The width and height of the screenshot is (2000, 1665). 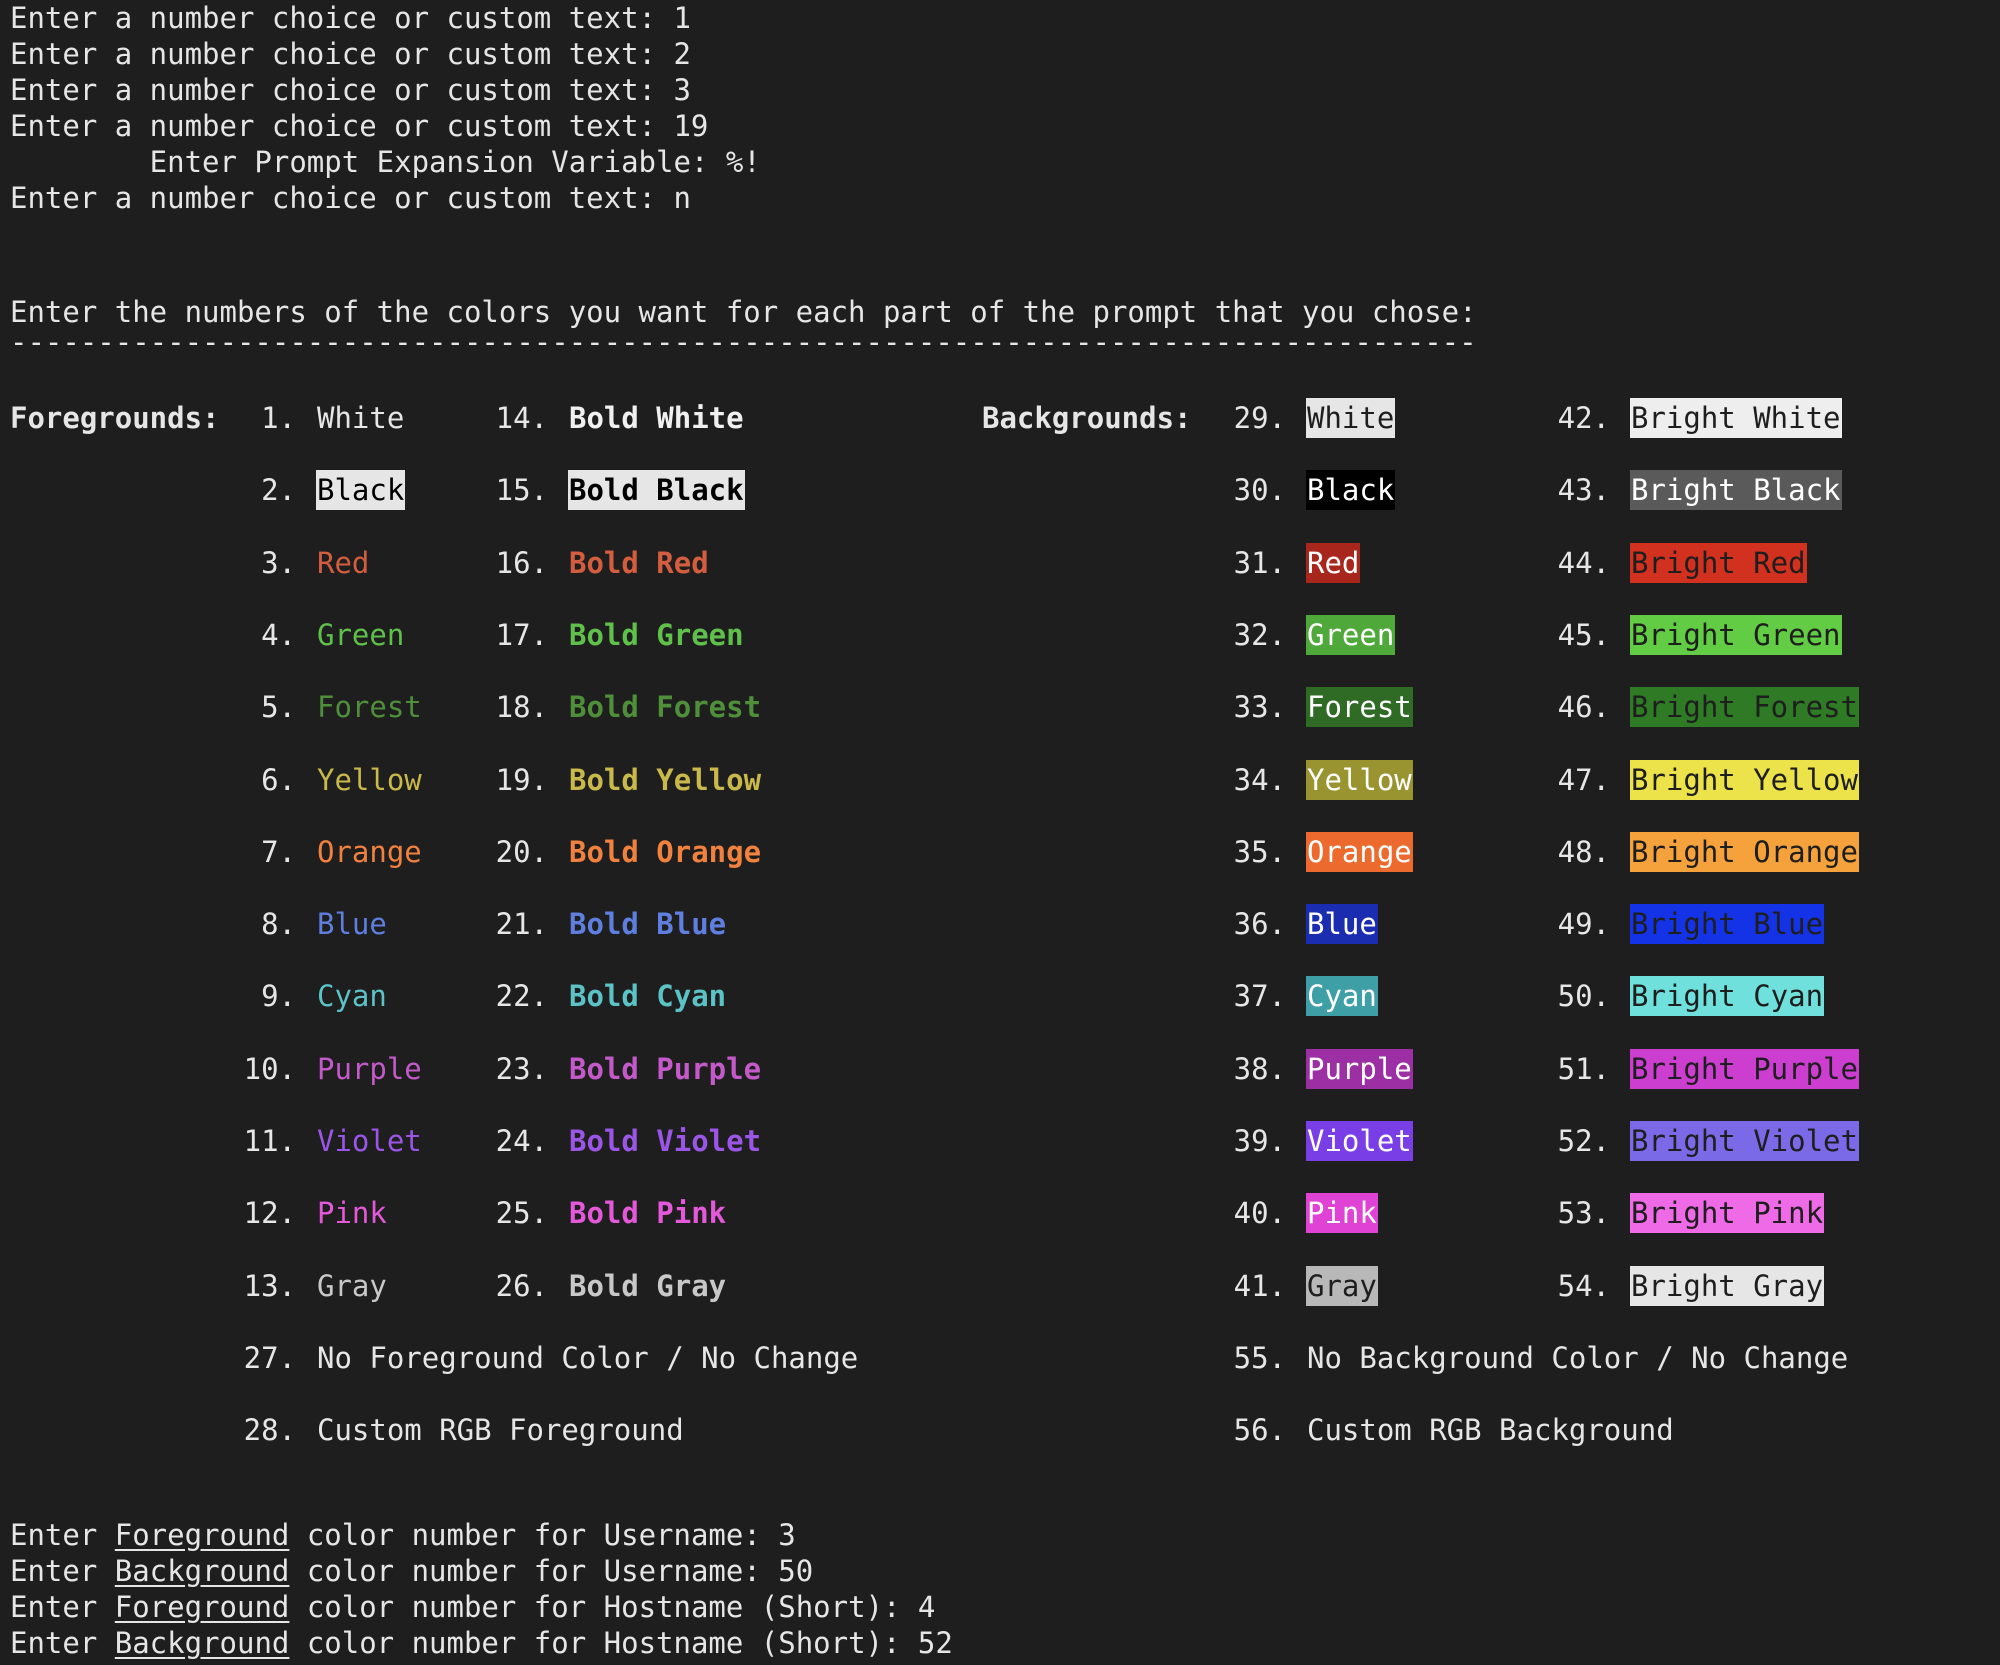 I want to click on option-label: No Background Color / No Change, so click(x=1578, y=1357).